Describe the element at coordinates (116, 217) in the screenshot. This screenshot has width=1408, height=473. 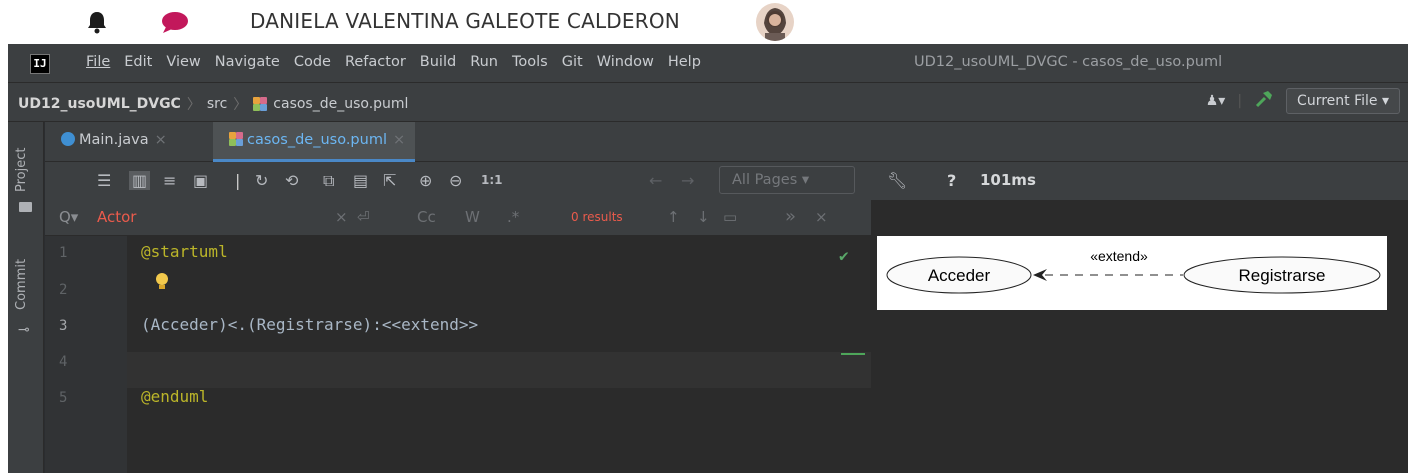
I see `search-input: Actor` at that location.